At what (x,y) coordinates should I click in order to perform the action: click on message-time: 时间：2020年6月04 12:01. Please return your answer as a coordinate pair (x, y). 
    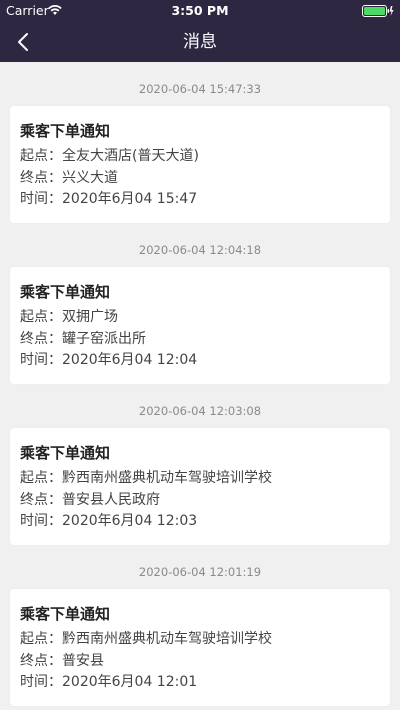
    Looking at the image, I should click on (109, 682).